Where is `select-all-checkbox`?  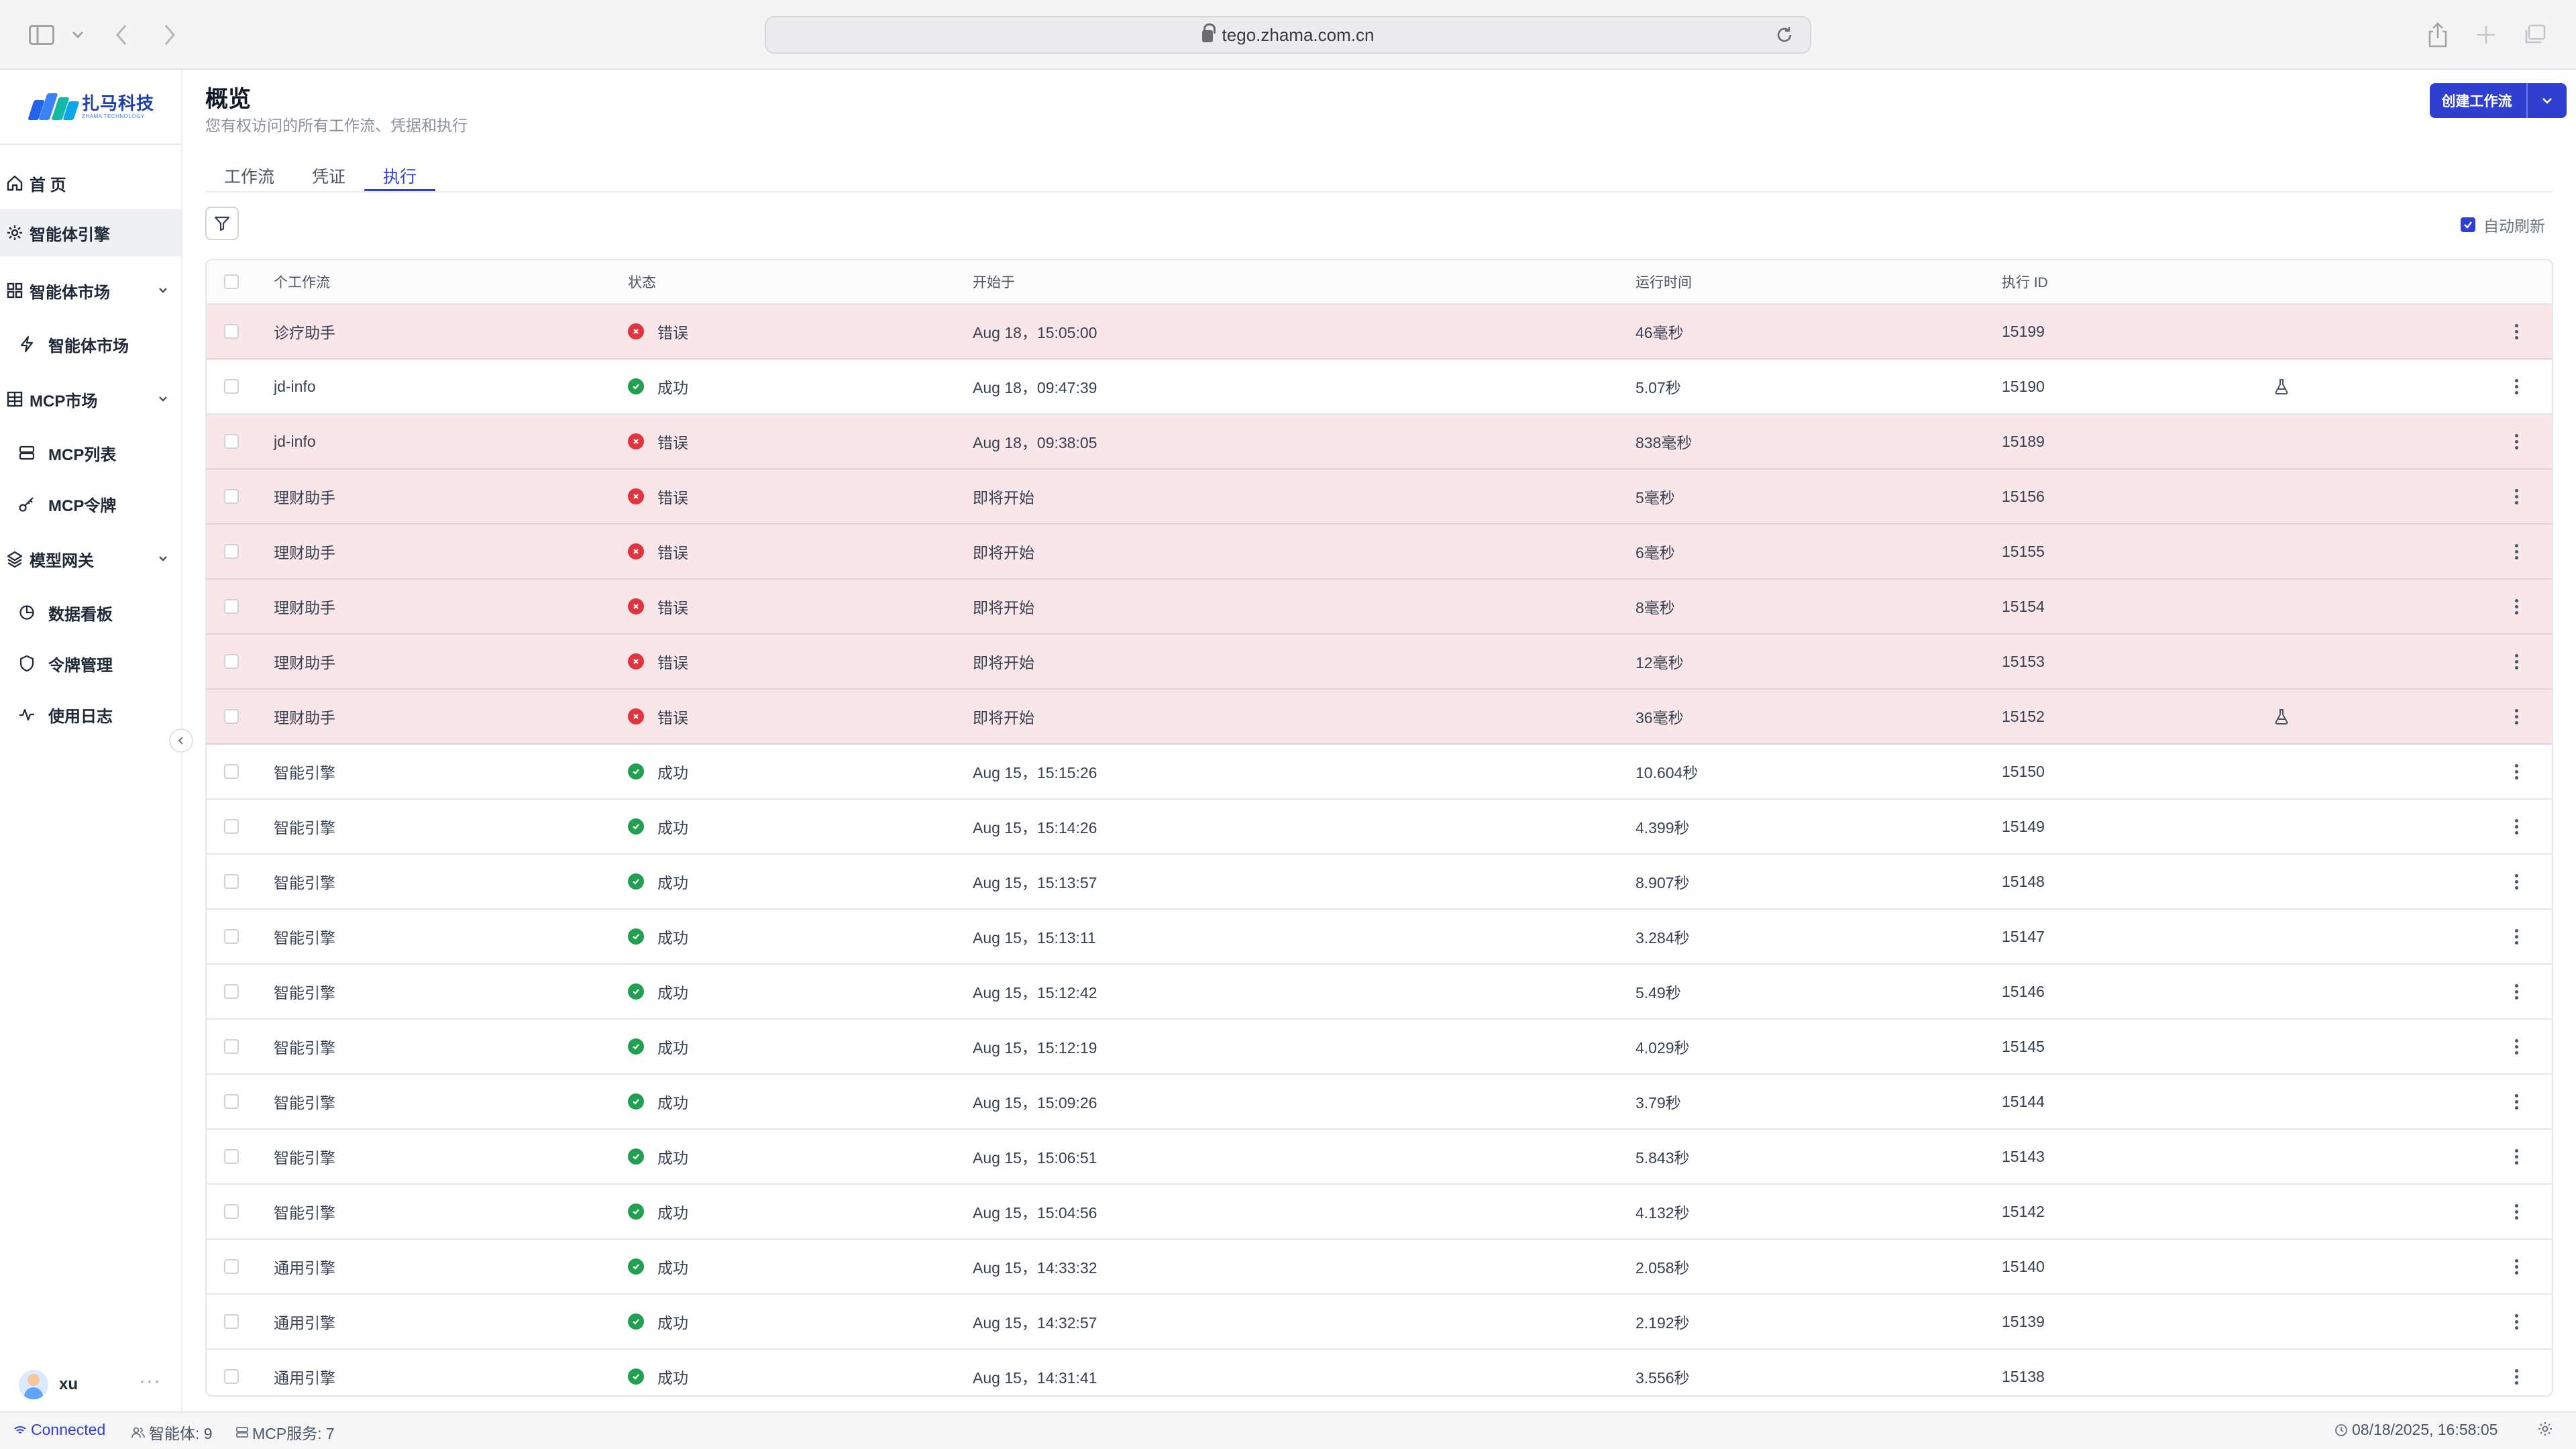 select-all-checkbox is located at coordinates (231, 281).